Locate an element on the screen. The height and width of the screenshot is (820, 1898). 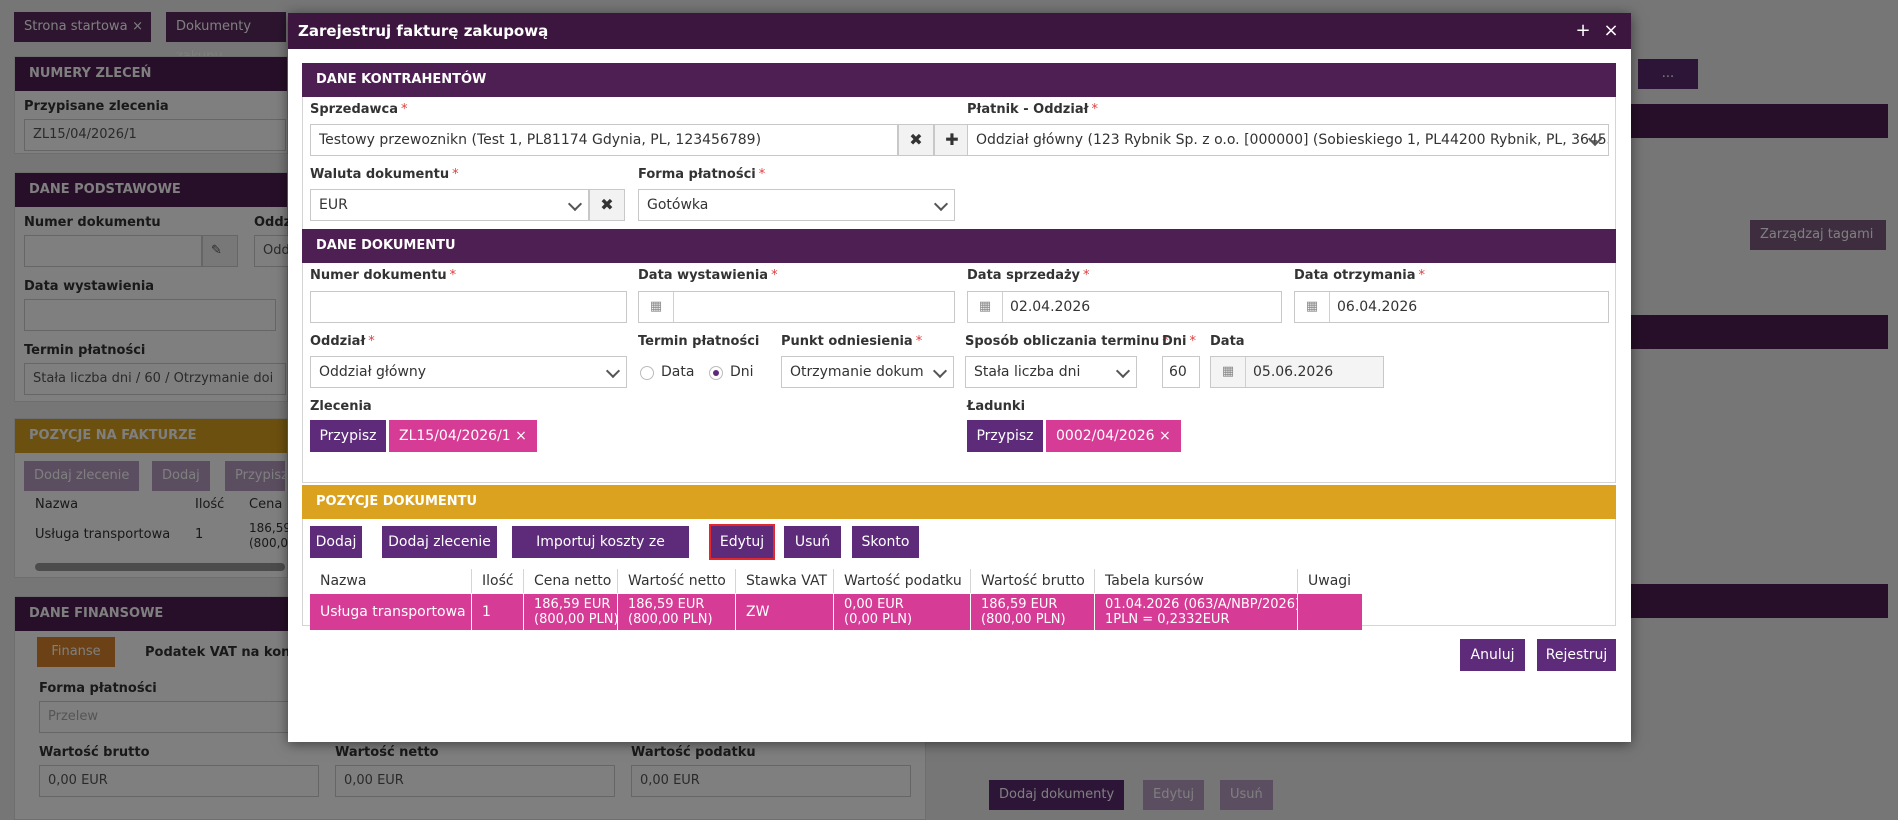
label-sposob-obliczania: Sposób obliczania terminu * is located at coordinates (1067, 341).